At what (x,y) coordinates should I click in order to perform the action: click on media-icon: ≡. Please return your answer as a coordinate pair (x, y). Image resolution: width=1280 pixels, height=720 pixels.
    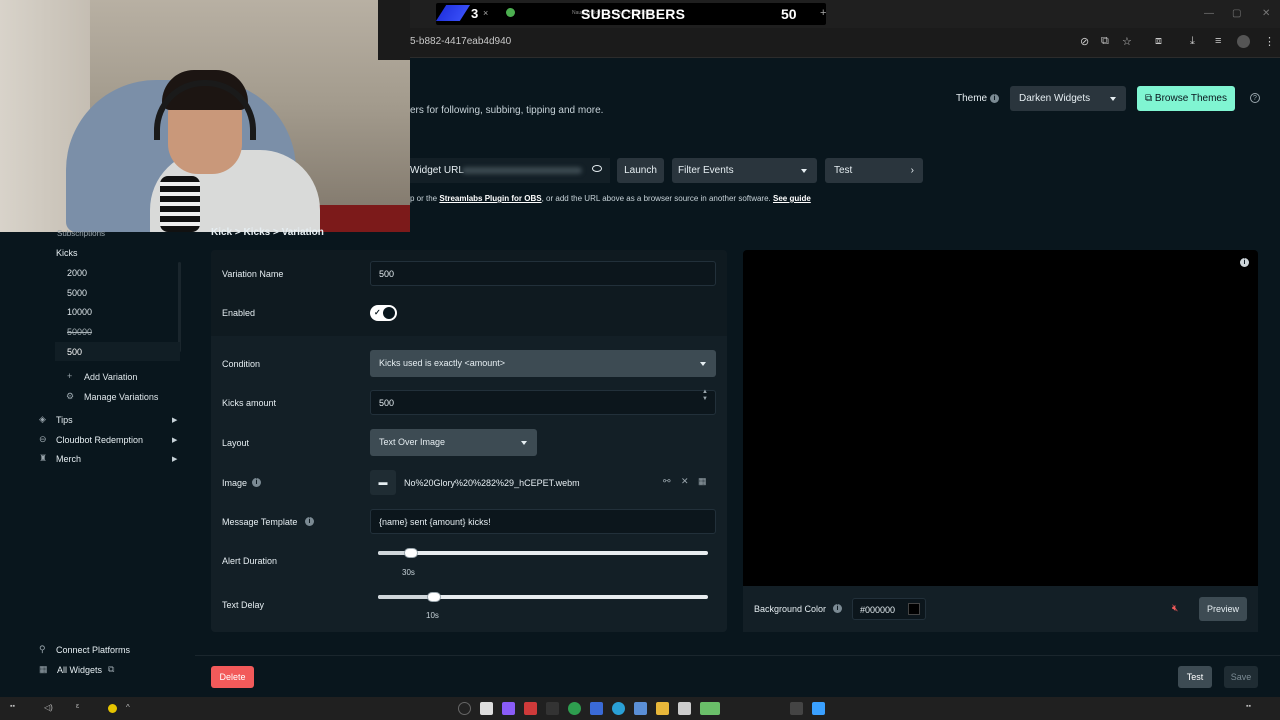
    Looking at the image, I should click on (1218, 41).